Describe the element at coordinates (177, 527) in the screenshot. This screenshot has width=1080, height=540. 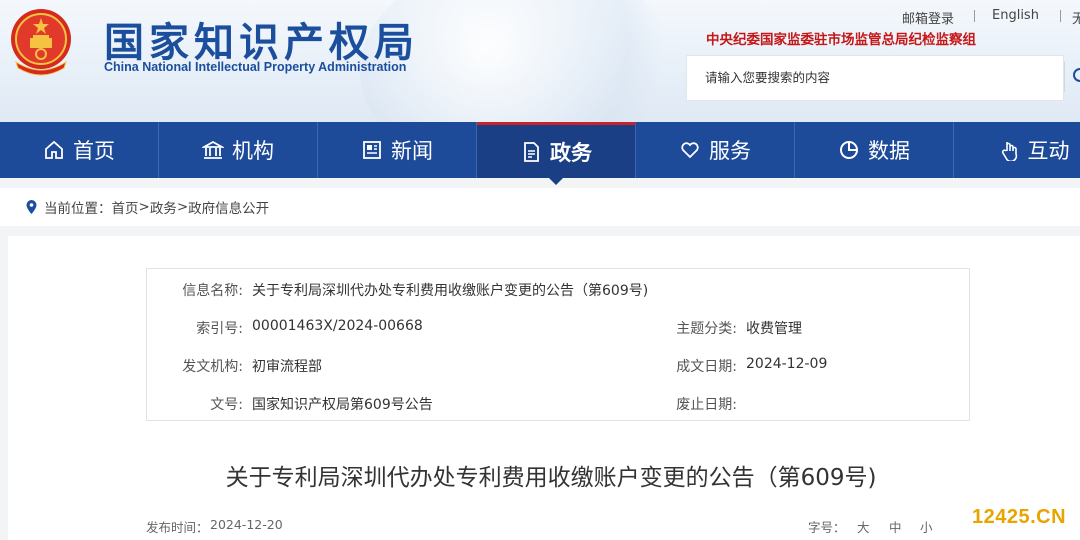
I see `publish-label: 发布时间：` at that location.